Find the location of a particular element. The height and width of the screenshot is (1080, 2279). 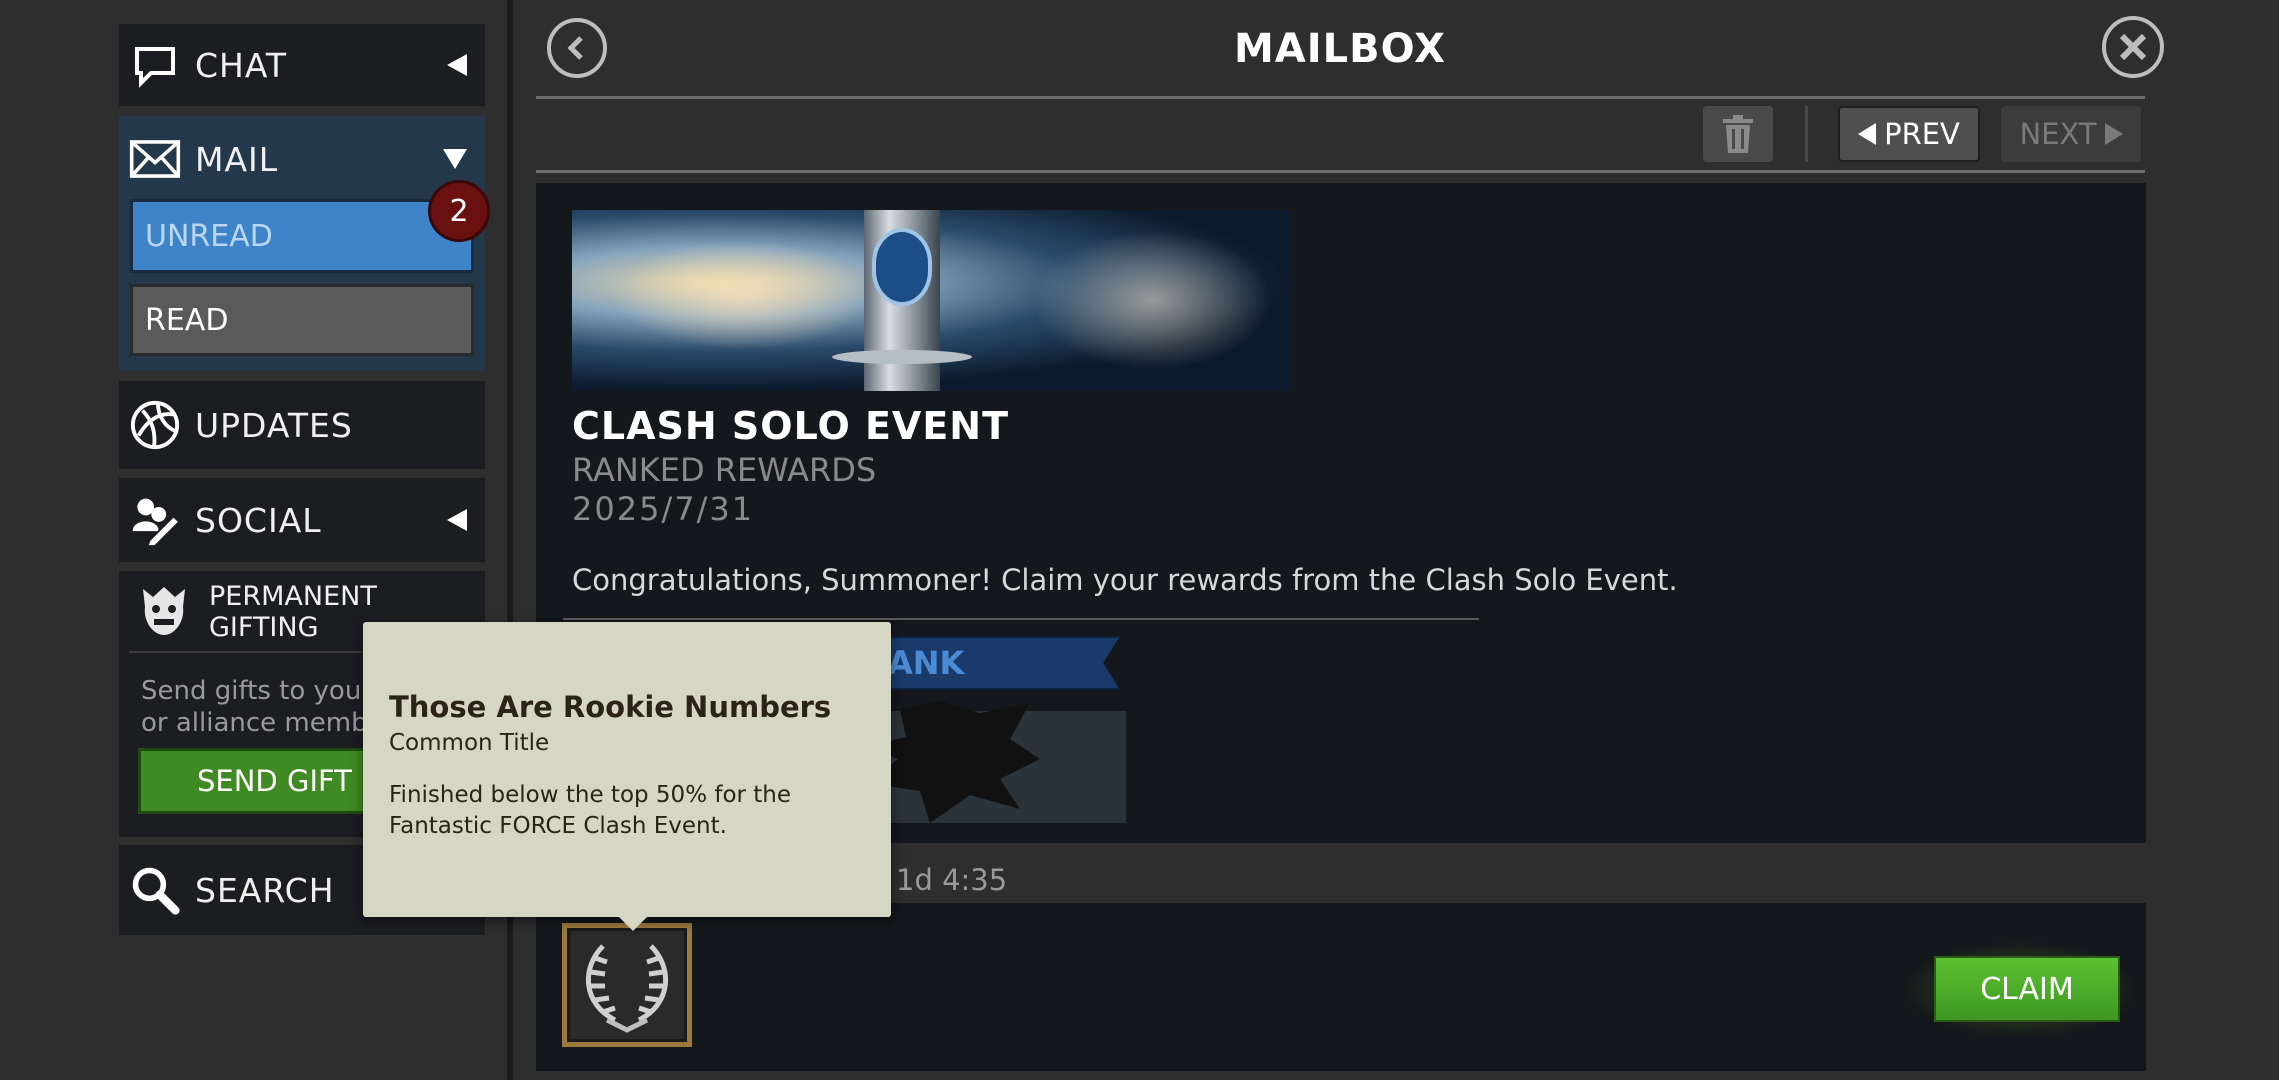

tooltip-title: Those Are Rookie Numbers is located at coordinates (610, 707).